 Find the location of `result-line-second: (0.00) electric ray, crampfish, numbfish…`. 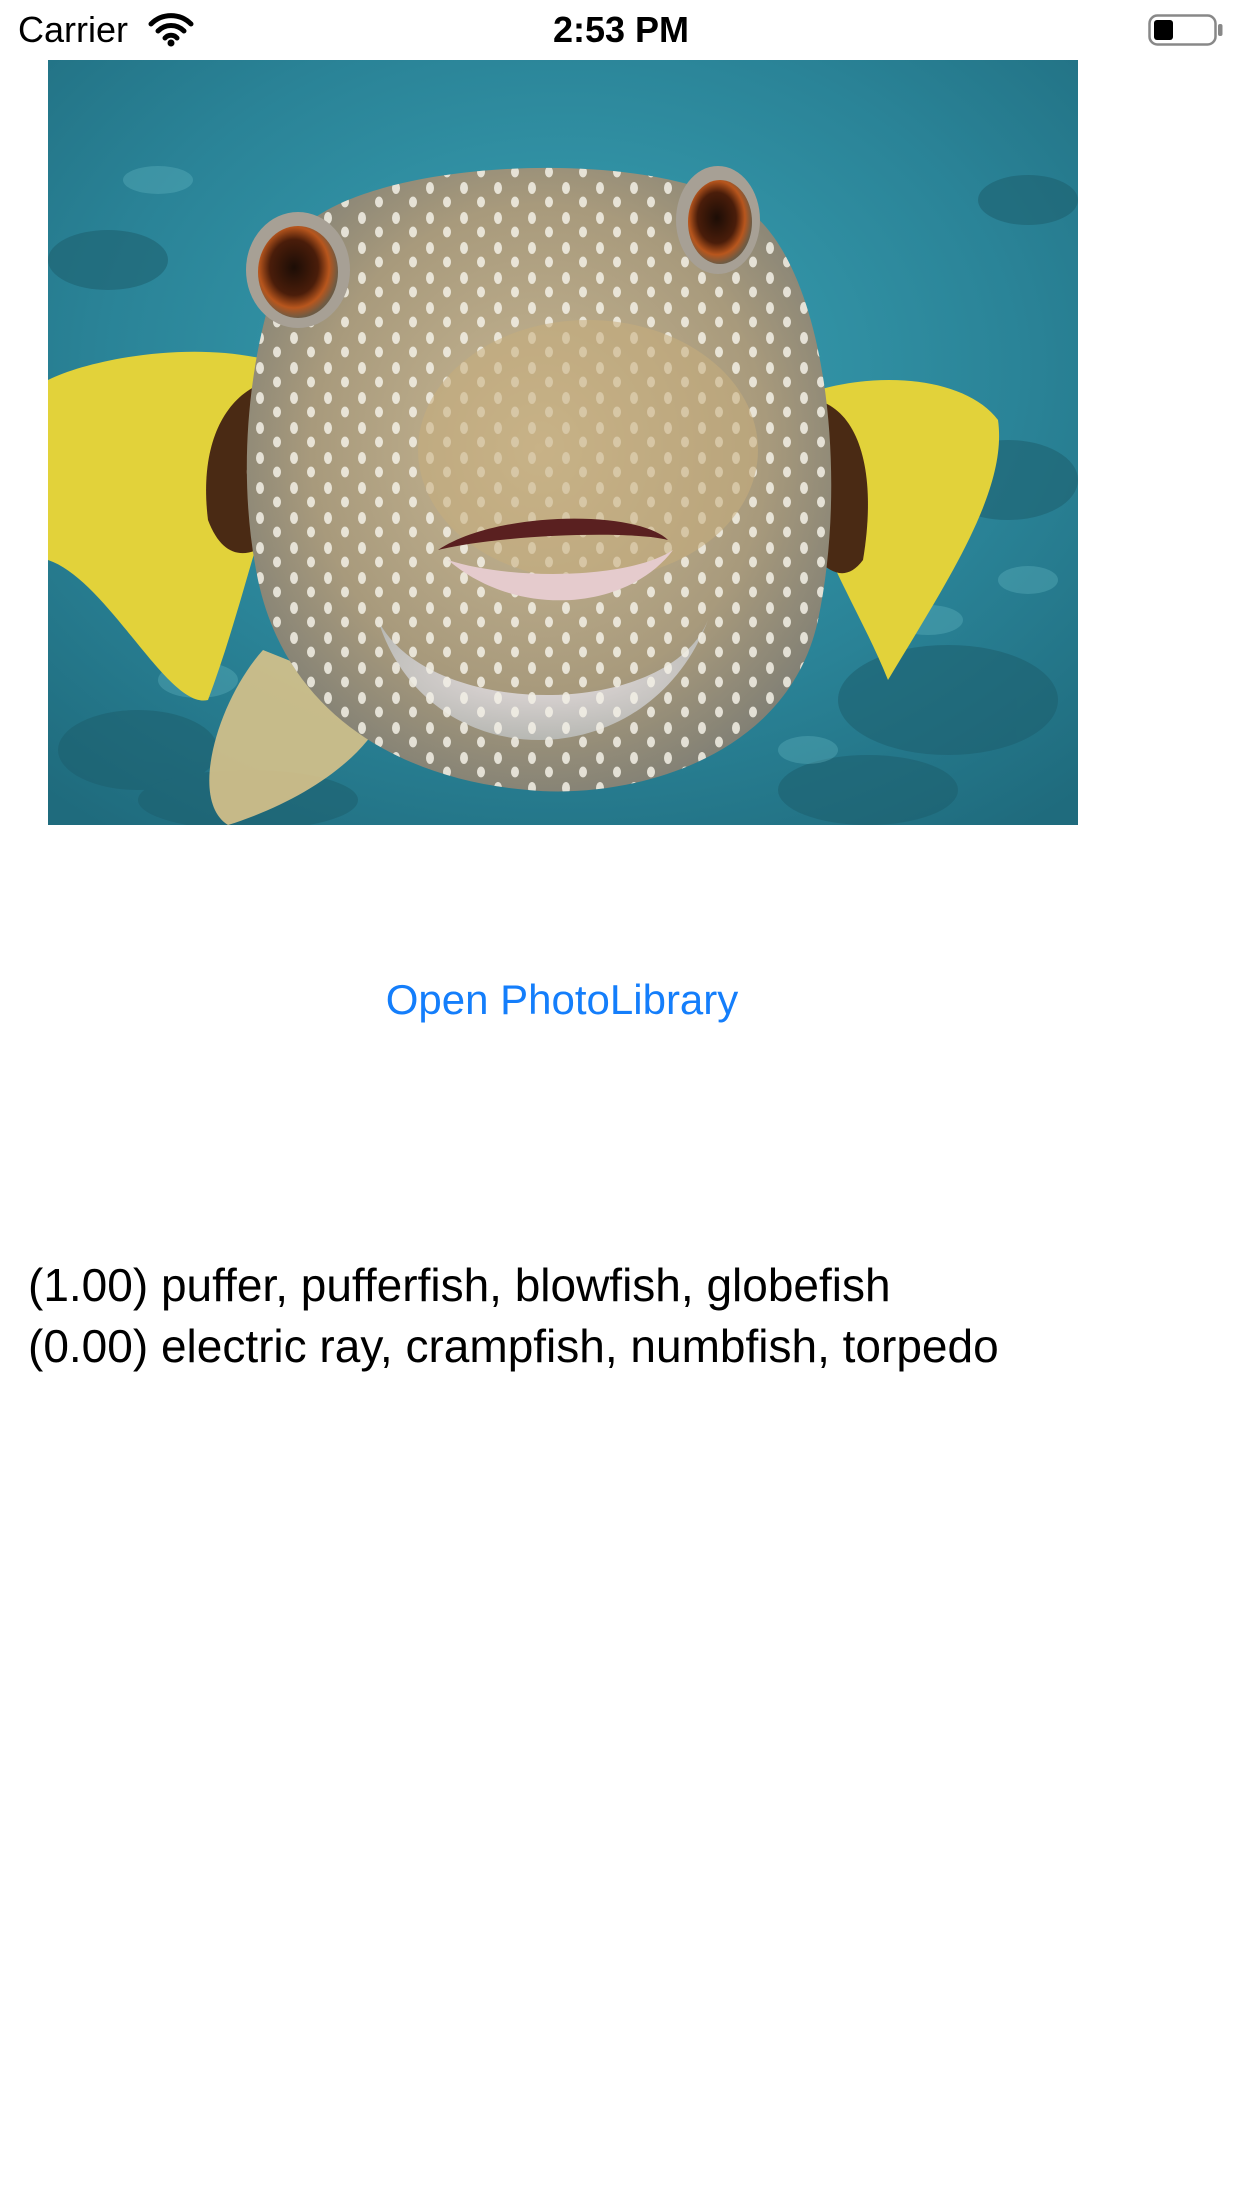

result-line-second: (0.00) electric ray, crampfish, numbfish… is located at coordinates (513, 1346).